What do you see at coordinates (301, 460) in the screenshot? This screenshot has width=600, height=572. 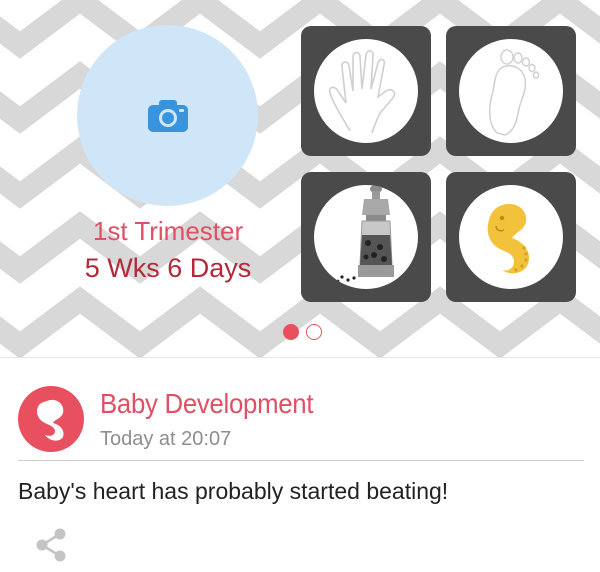 I see `card-divider` at bounding box center [301, 460].